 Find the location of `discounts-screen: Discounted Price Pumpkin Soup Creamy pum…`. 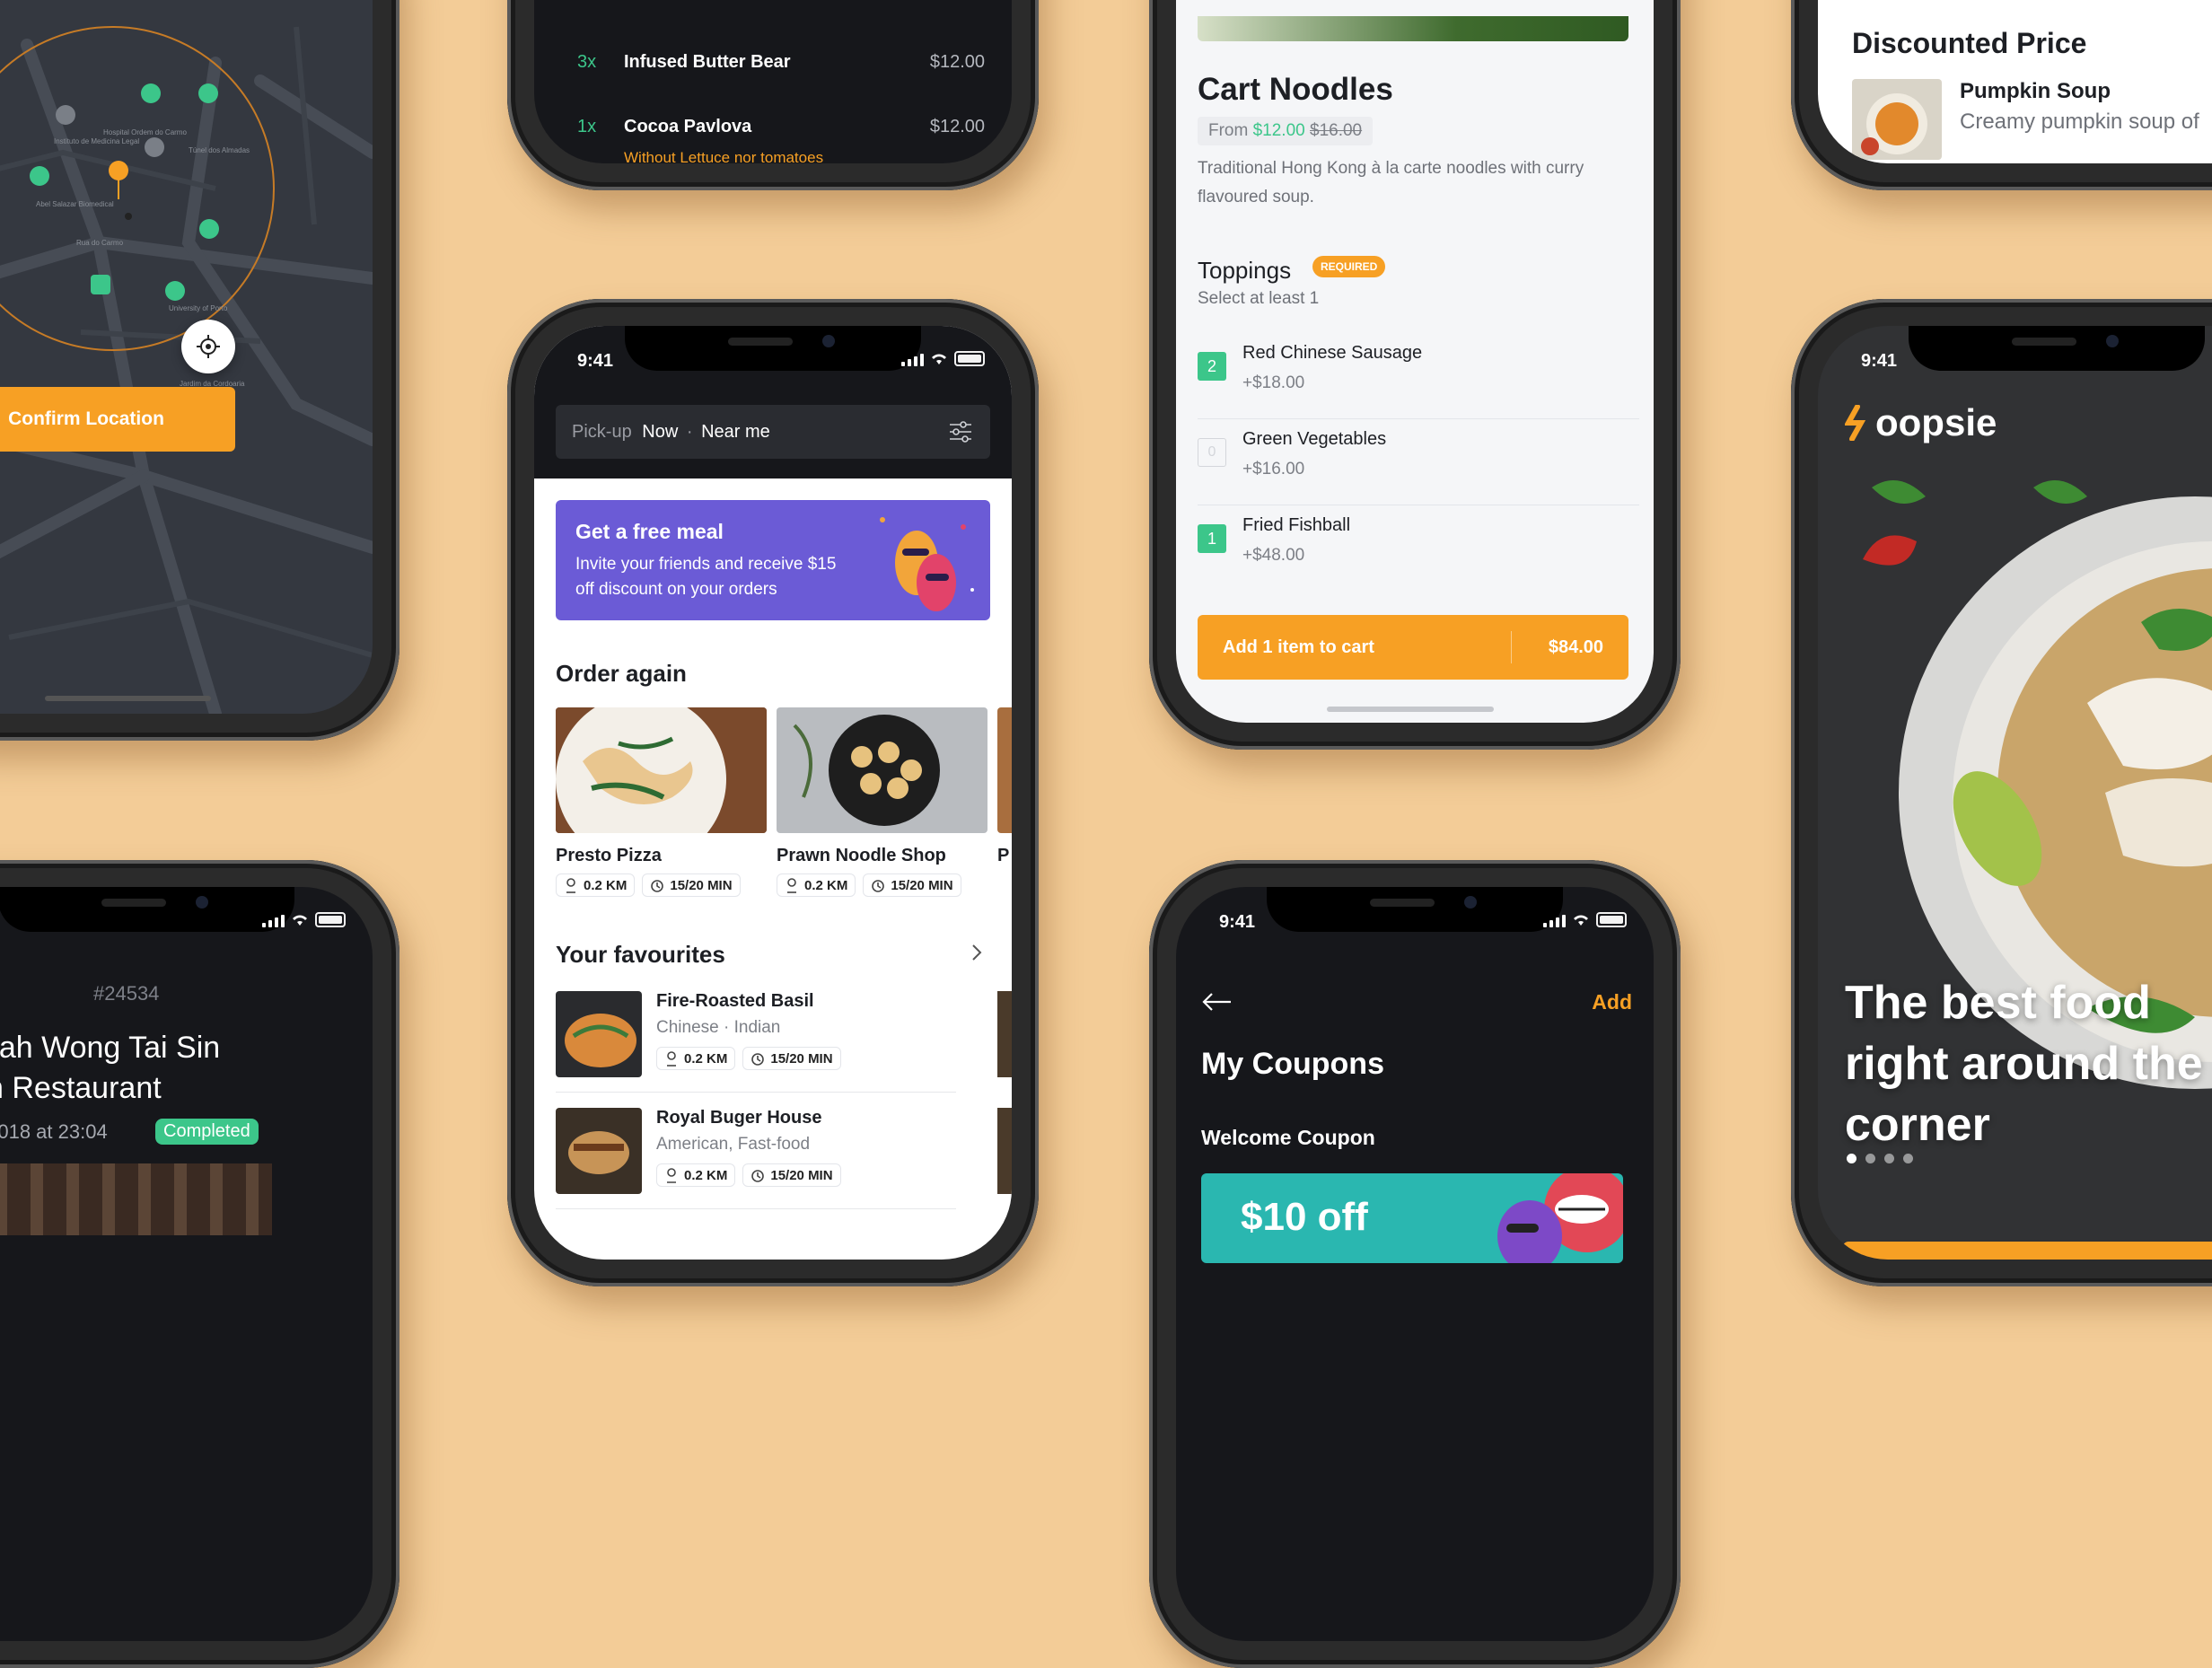

discounts-screen: Discounted Price Pumpkin Soup Creamy pum… is located at coordinates (2015, 81).